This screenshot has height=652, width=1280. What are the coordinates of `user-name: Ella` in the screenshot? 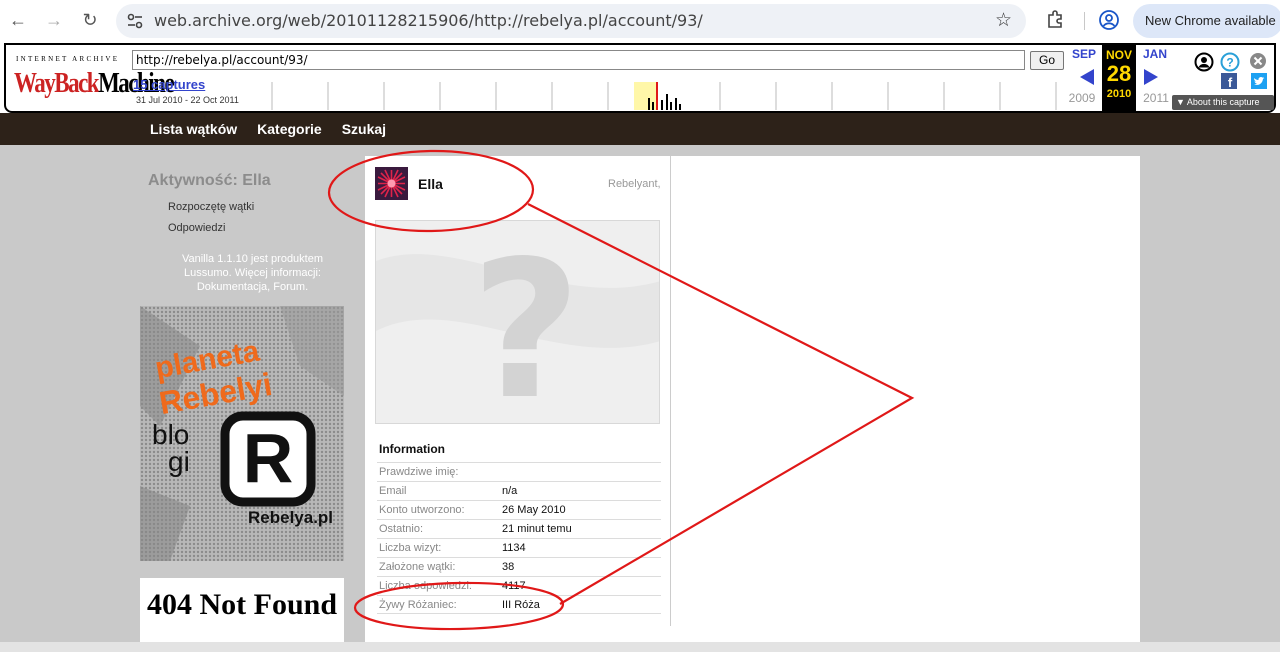 It's located at (430, 184).